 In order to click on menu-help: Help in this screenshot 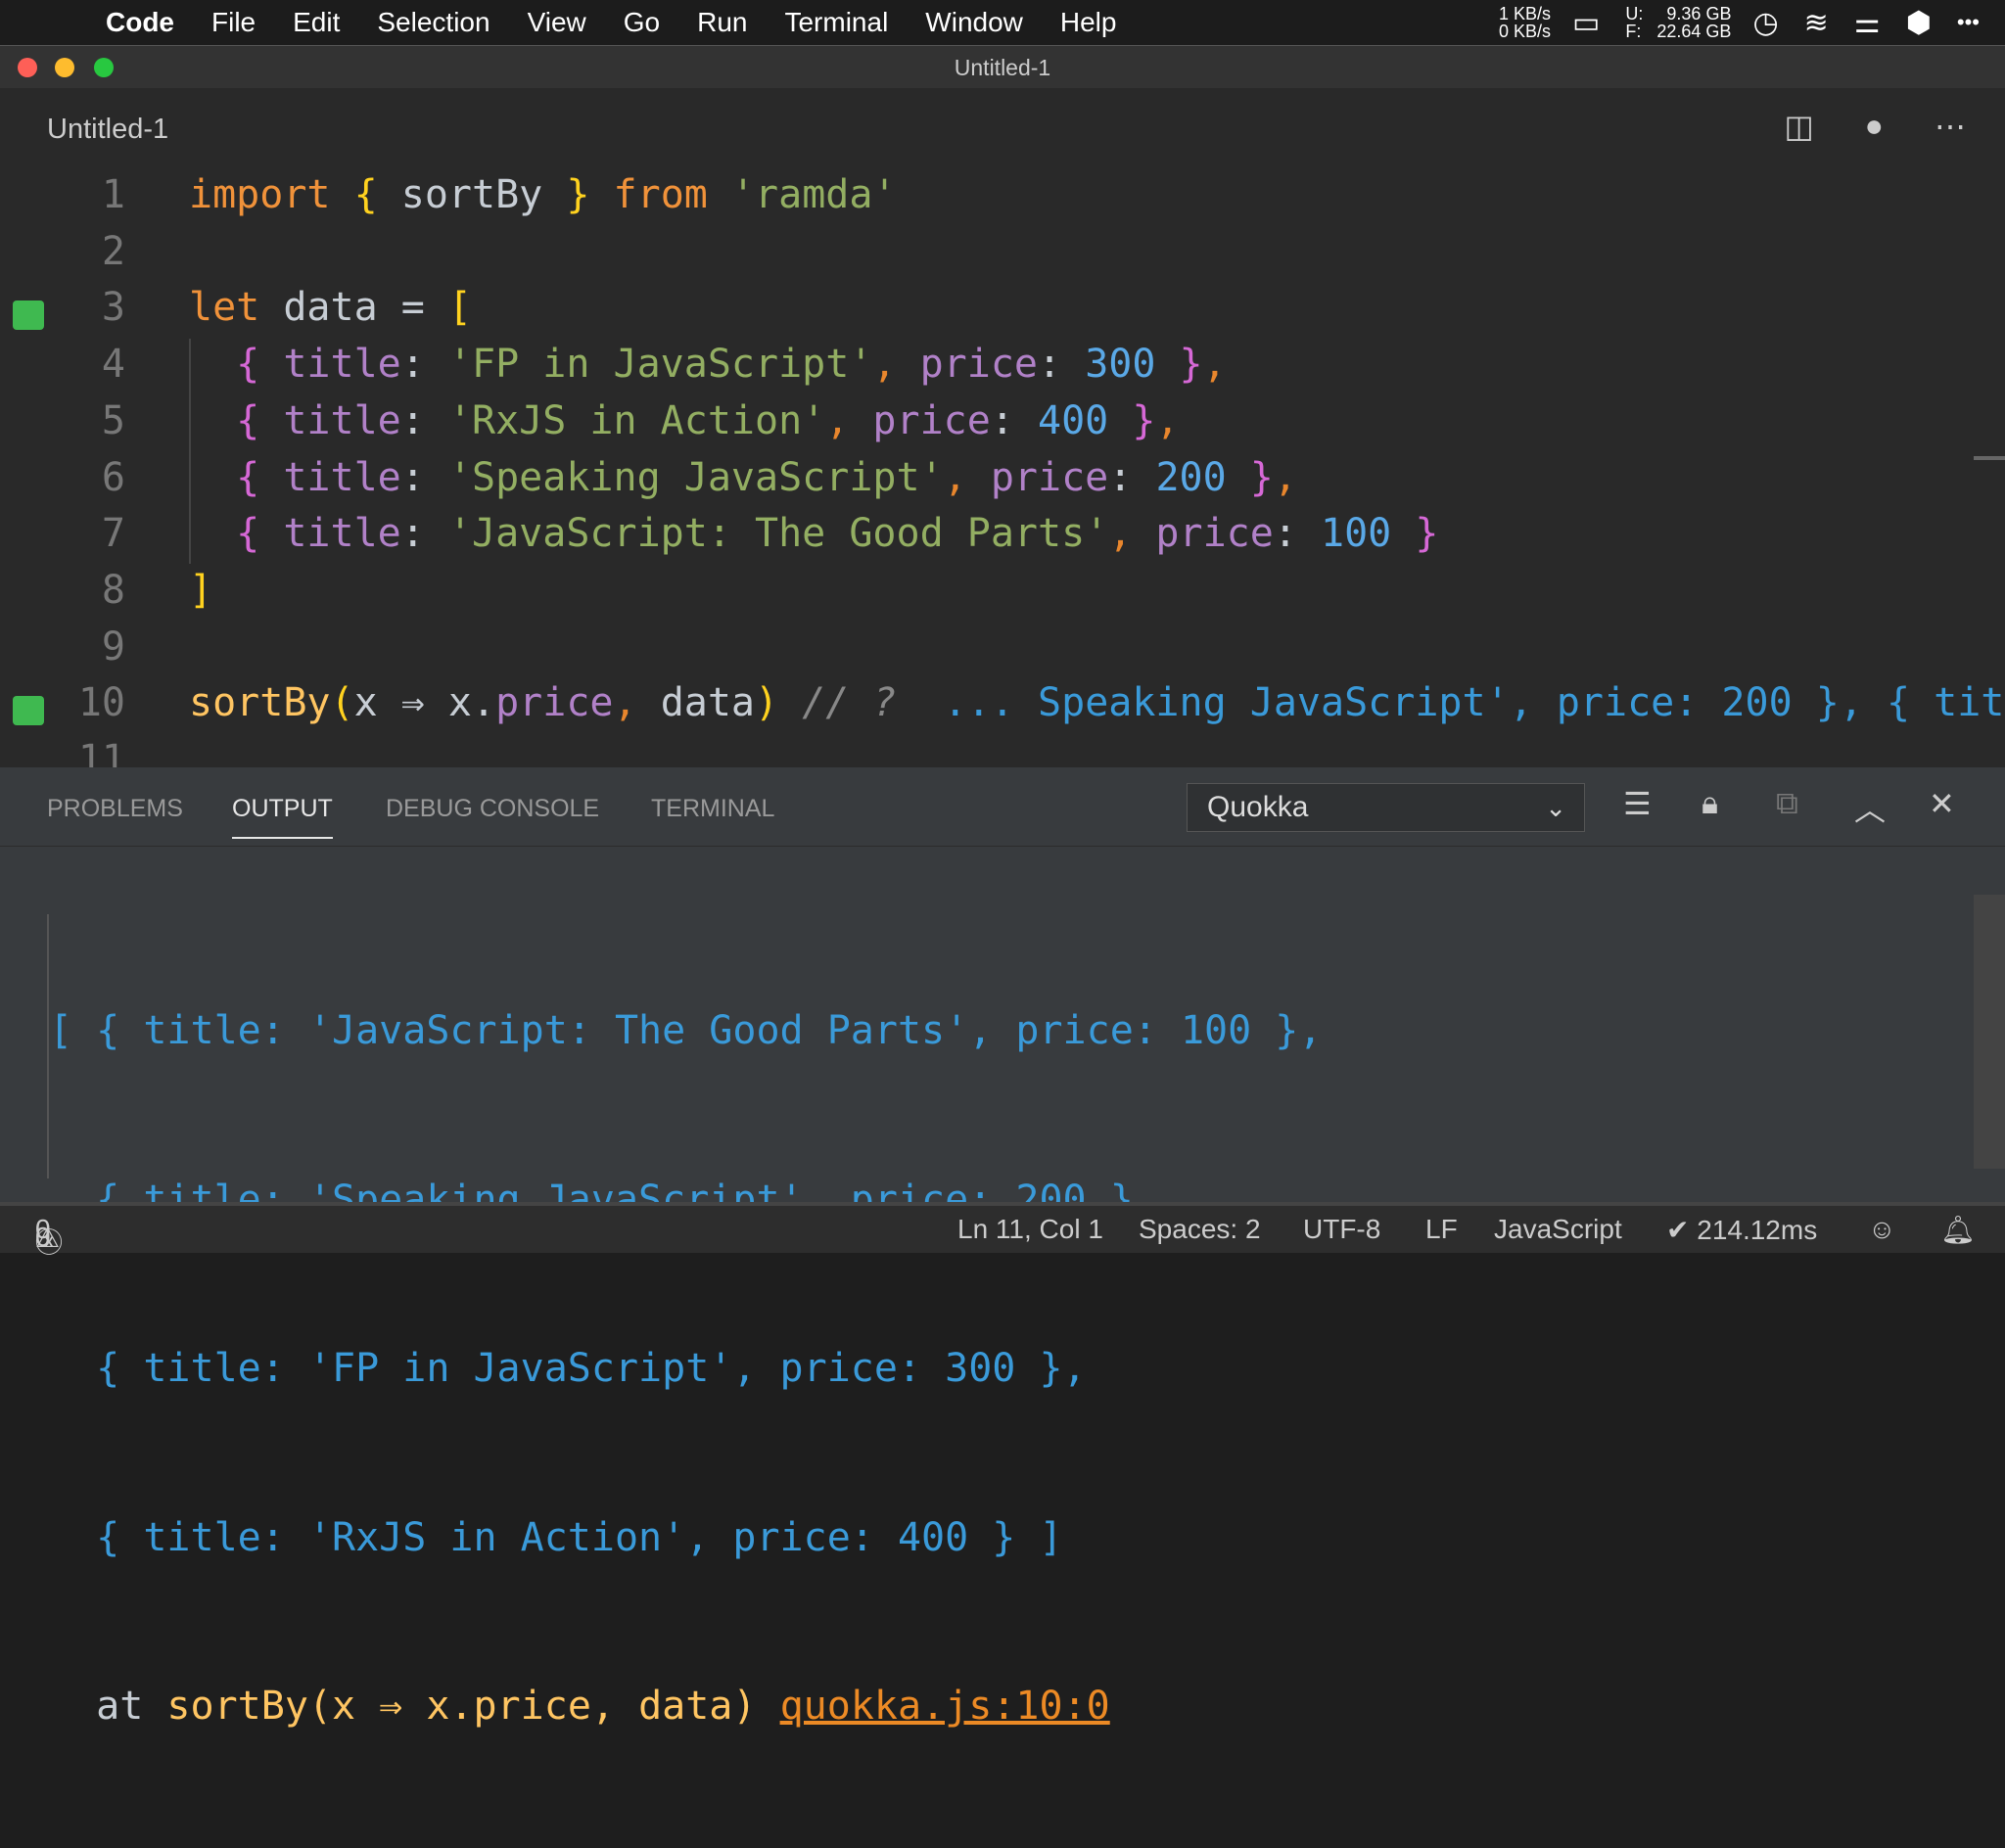, I will do `click(1089, 22)`.